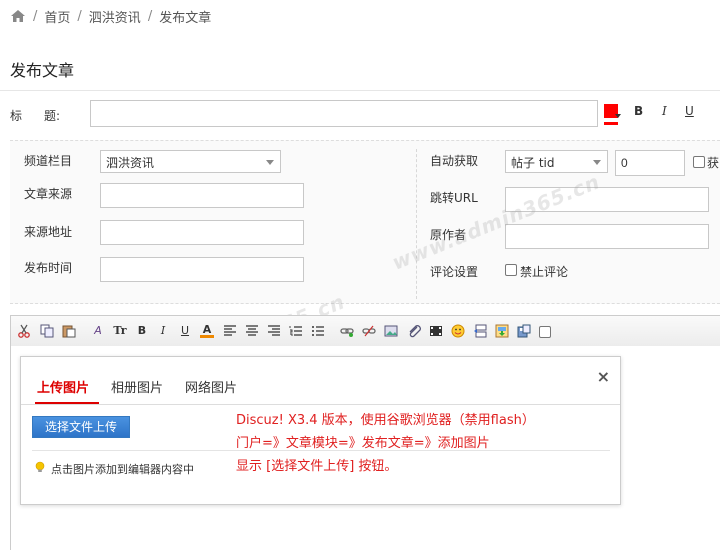 The height and width of the screenshot is (550, 720). What do you see at coordinates (713, 163) in the screenshot?
I see `auto-fetch-checkbox-label: 获` at bounding box center [713, 163].